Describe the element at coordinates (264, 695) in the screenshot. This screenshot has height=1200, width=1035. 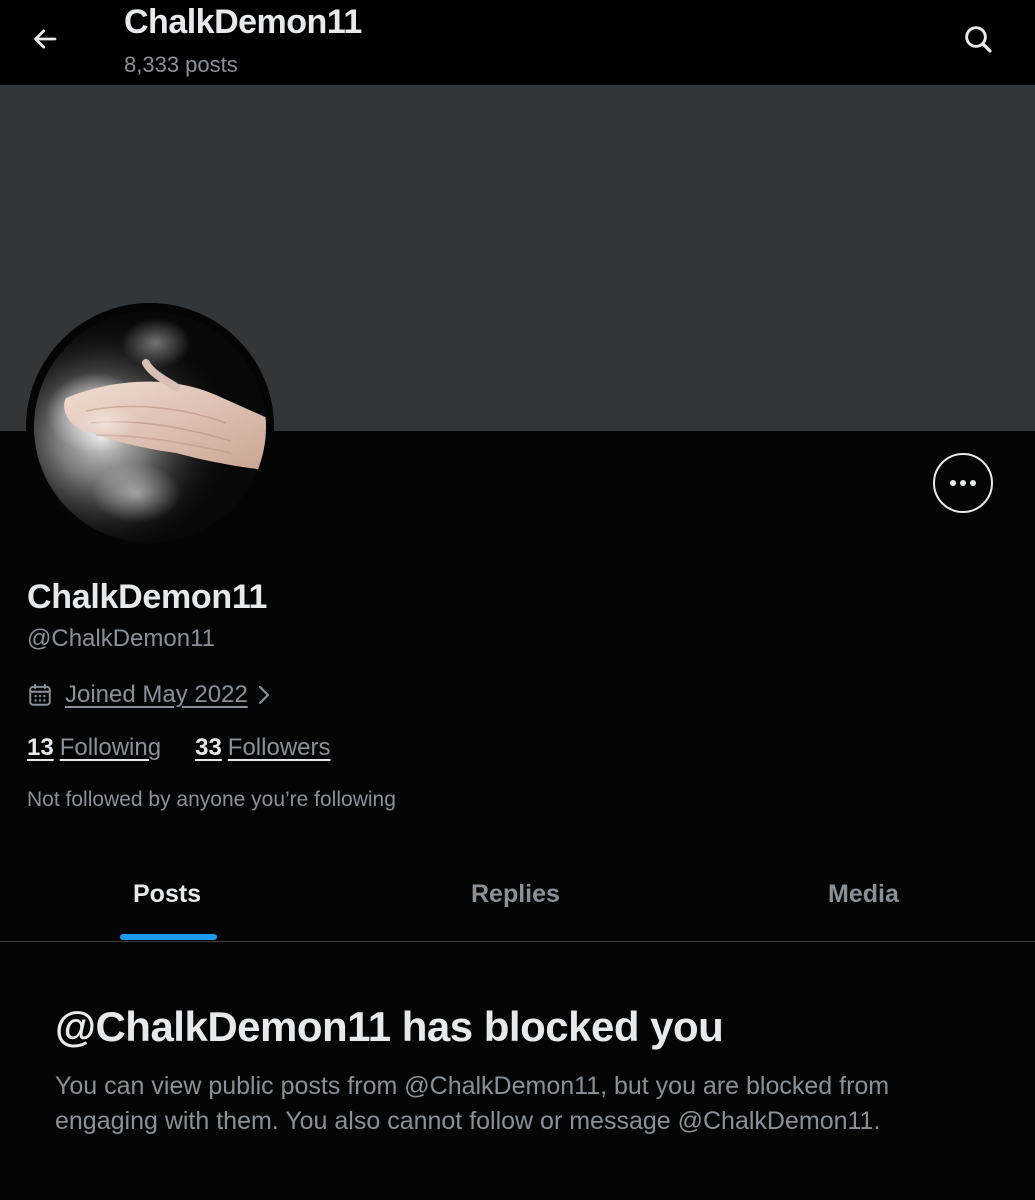
I see `chevron-right-icon` at that location.